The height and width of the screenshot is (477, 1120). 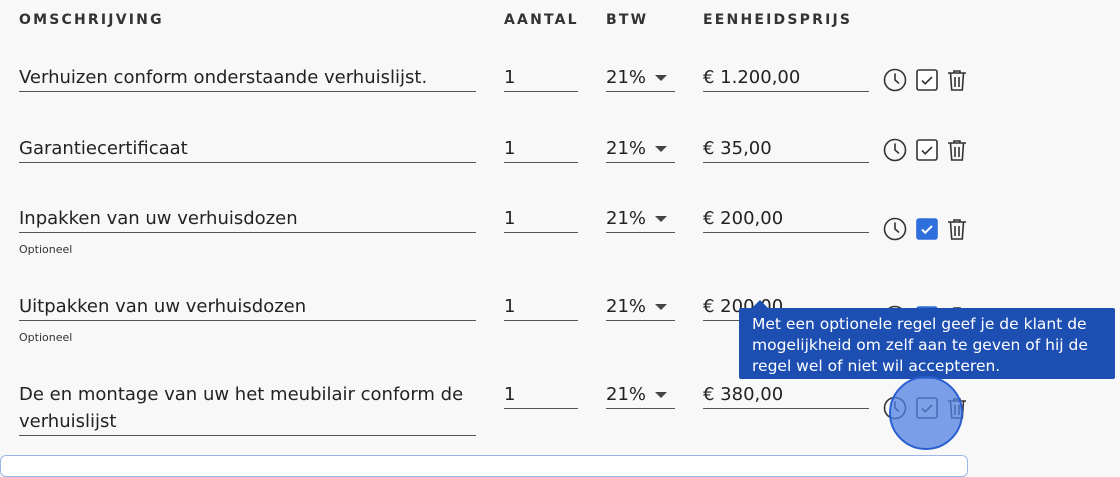 I want to click on description-field: Uitpakken van uw verhuisdozen, so click(x=247, y=307).